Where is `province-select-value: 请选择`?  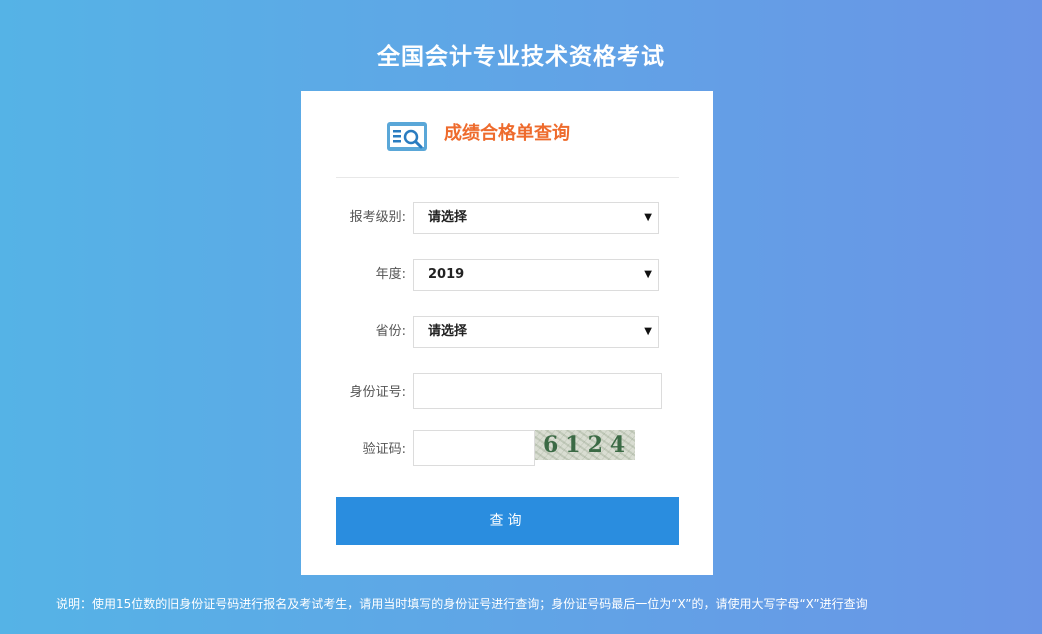 province-select-value: 请选择 is located at coordinates (448, 331).